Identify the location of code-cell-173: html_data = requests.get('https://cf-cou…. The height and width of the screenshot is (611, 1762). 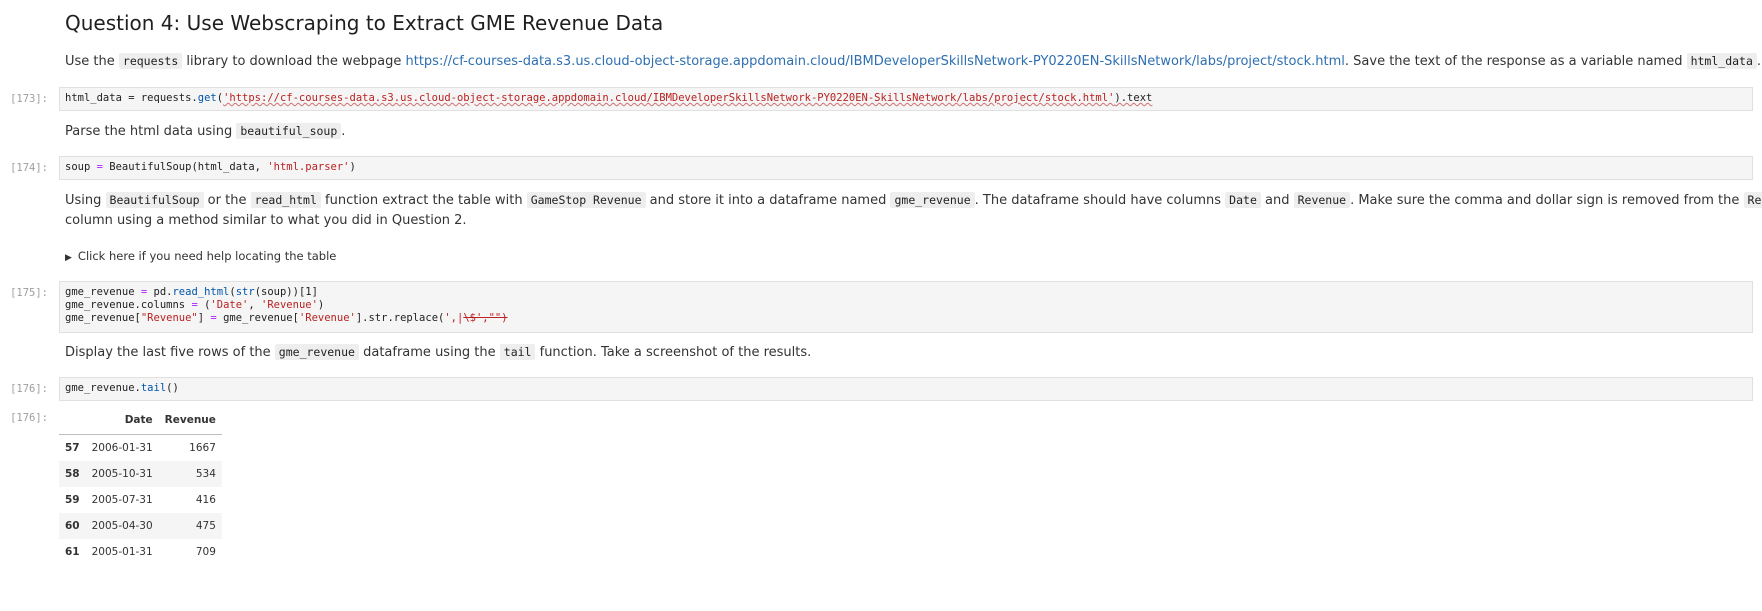
(906, 99).